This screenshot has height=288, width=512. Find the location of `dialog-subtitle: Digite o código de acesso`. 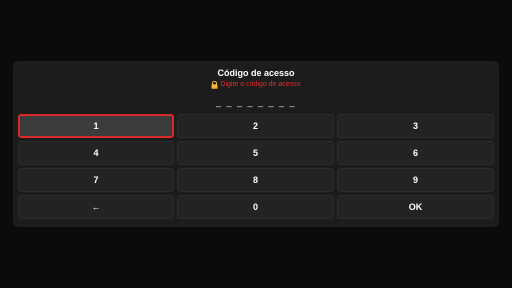

dialog-subtitle: Digite o código de acesso is located at coordinates (256, 84).